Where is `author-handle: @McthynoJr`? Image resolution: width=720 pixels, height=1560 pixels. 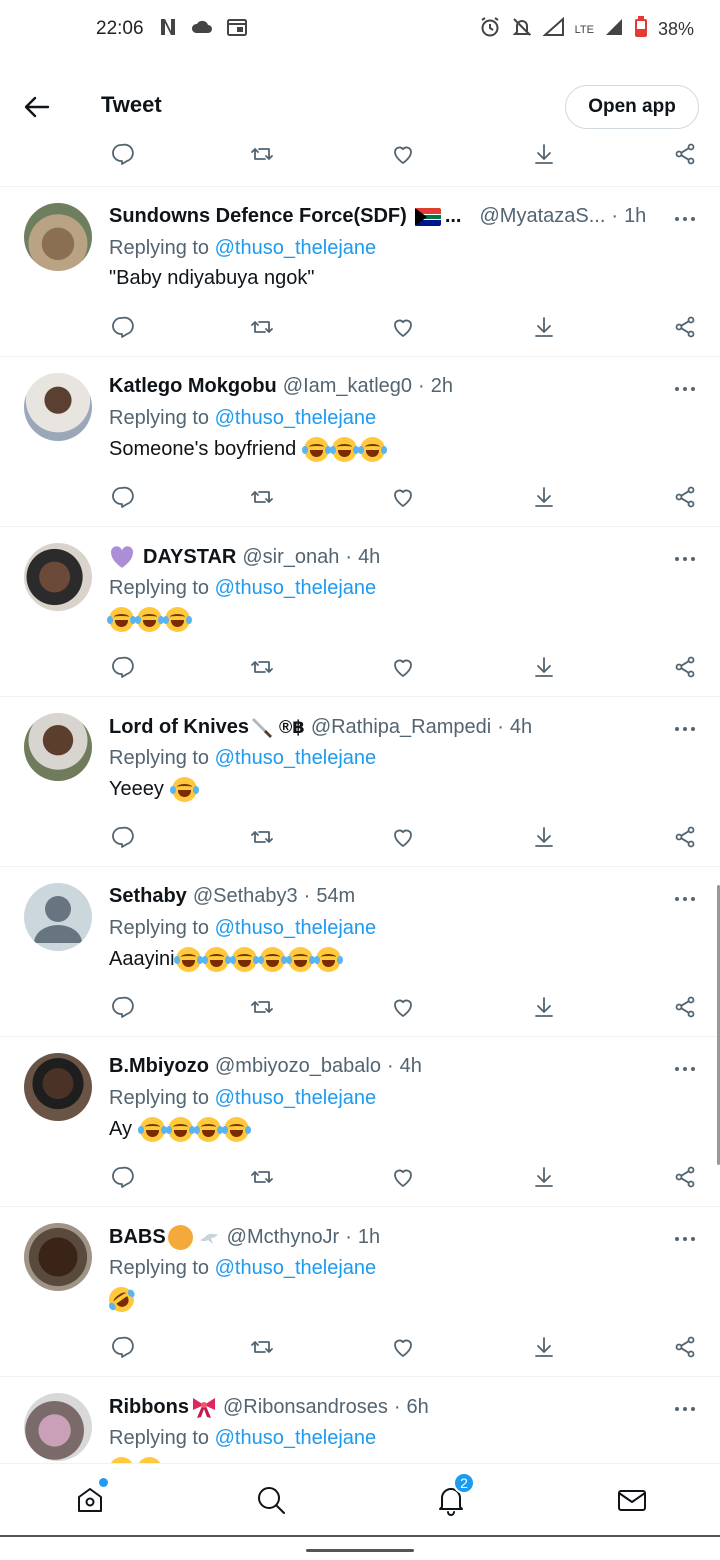
author-handle: @McthynoJr is located at coordinates (283, 1237).